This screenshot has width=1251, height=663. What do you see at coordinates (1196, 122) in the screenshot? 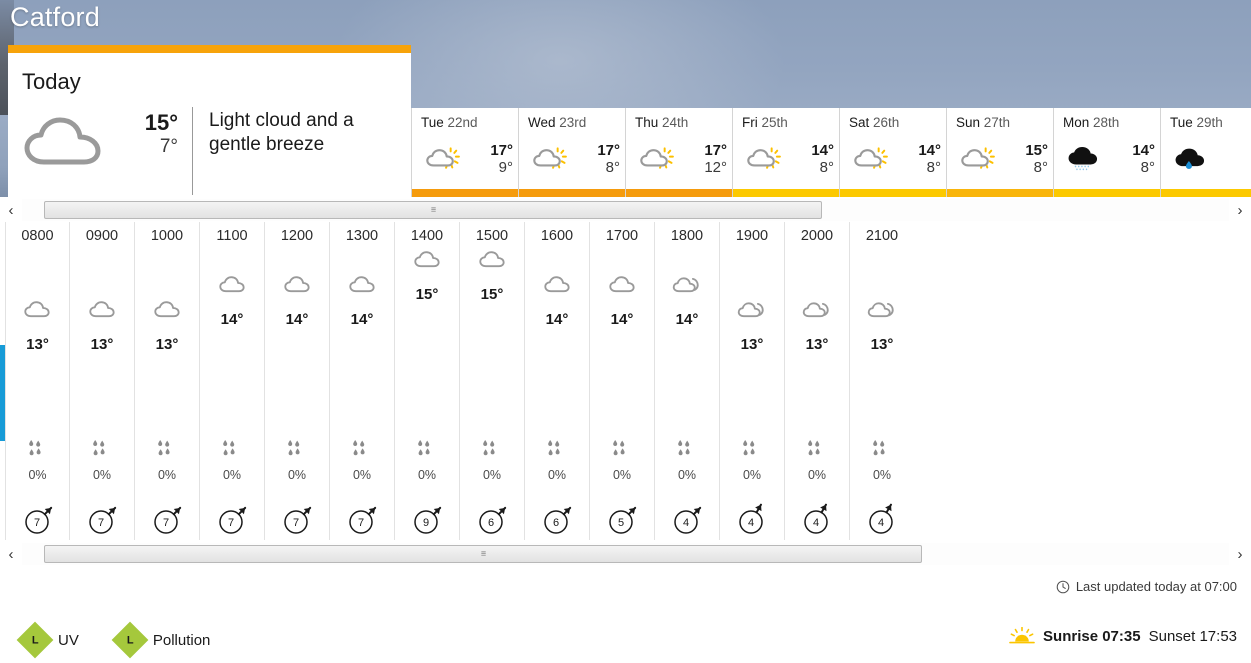
I see `day-tab-label: Tue 29th` at bounding box center [1196, 122].